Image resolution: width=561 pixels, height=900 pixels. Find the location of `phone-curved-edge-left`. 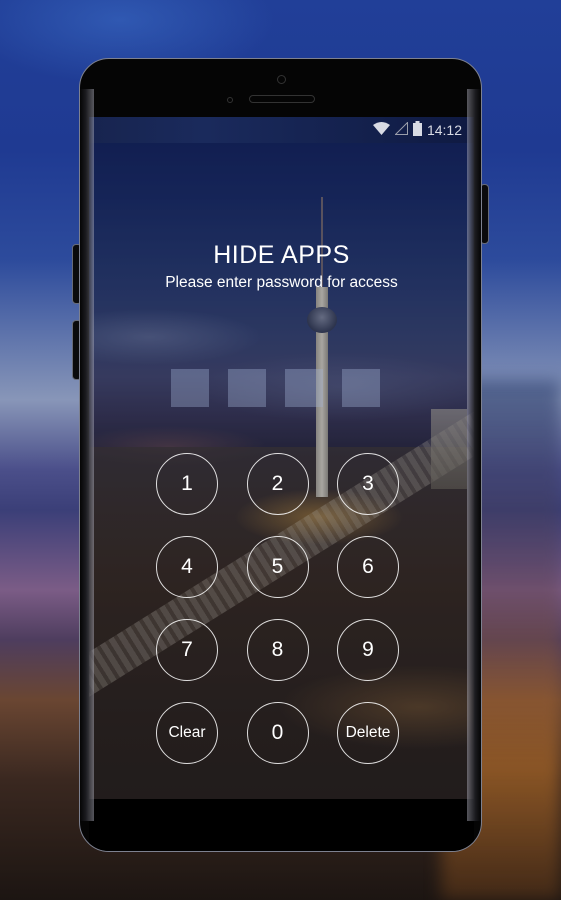

phone-curved-edge-left is located at coordinates (87, 455).